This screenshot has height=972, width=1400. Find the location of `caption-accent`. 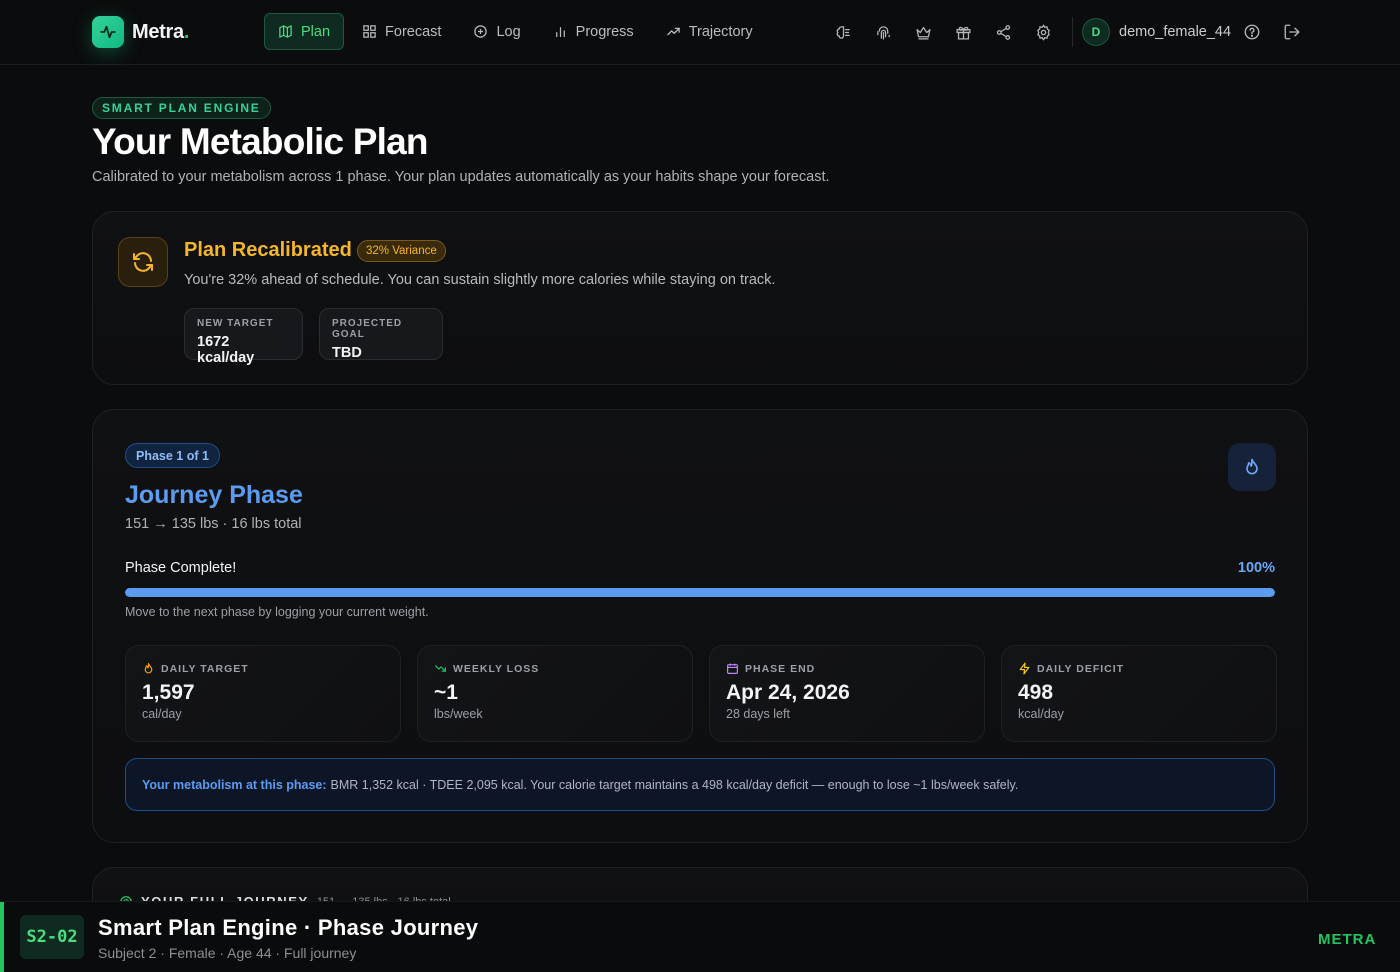

caption-accent is located at coordinates (2, 937).